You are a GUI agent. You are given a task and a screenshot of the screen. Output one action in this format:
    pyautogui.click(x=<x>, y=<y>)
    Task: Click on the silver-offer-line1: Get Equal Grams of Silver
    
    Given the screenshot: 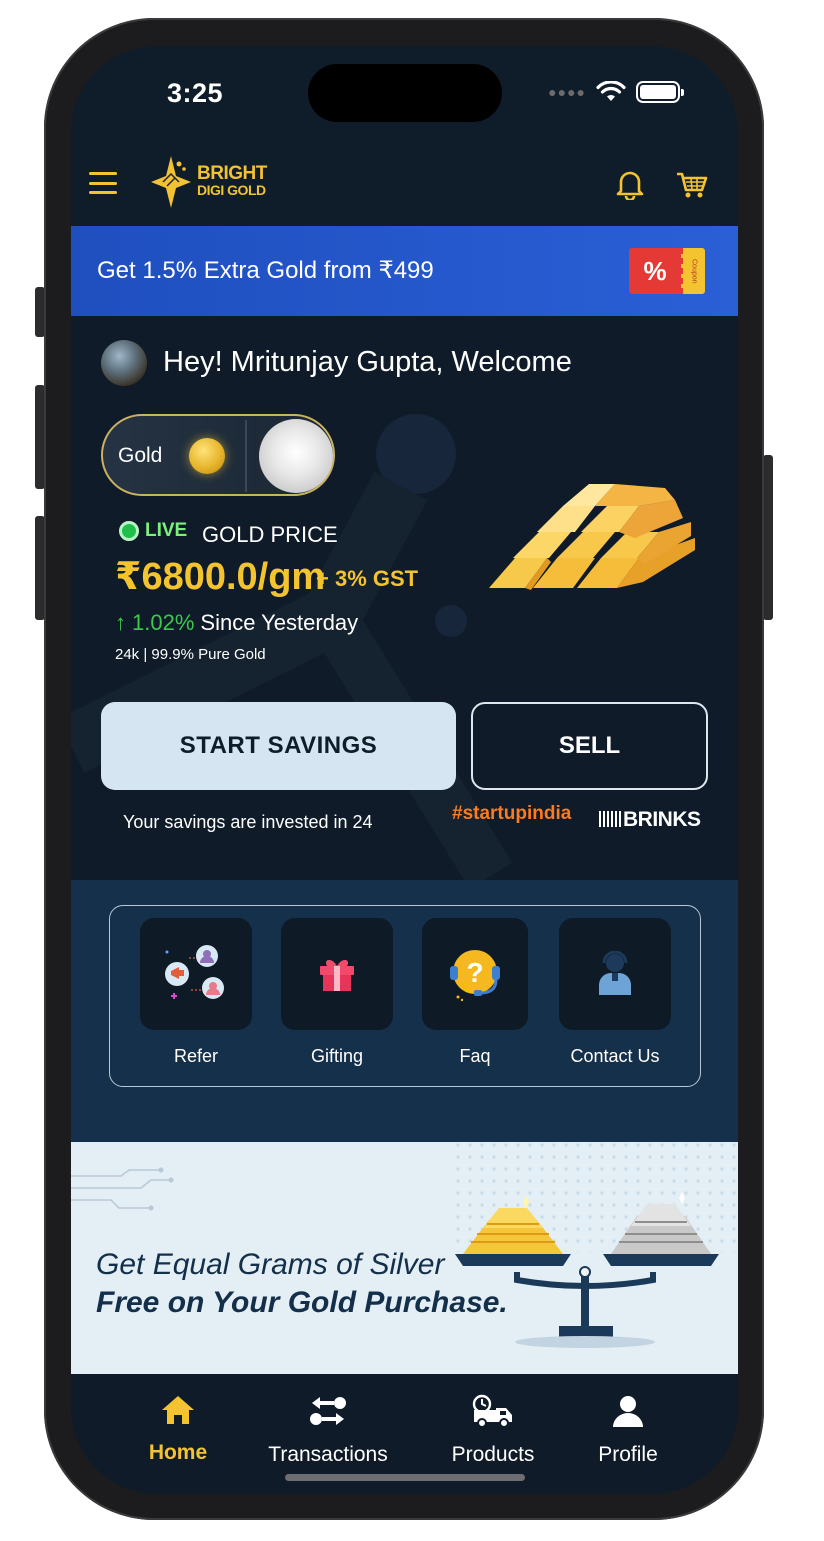 What is the action you would take?
    pyautogui.click(x=270, y=1264)
    